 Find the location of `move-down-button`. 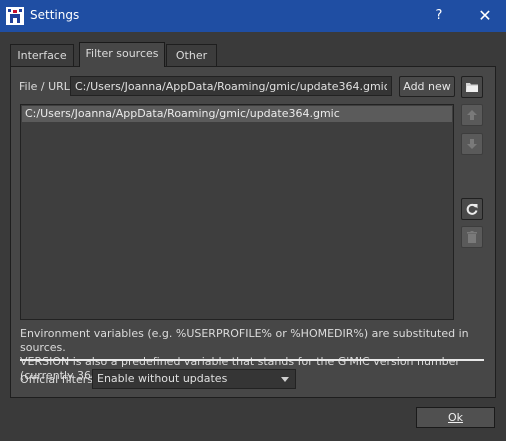

move-down-button is located at coordinates (472, 144).